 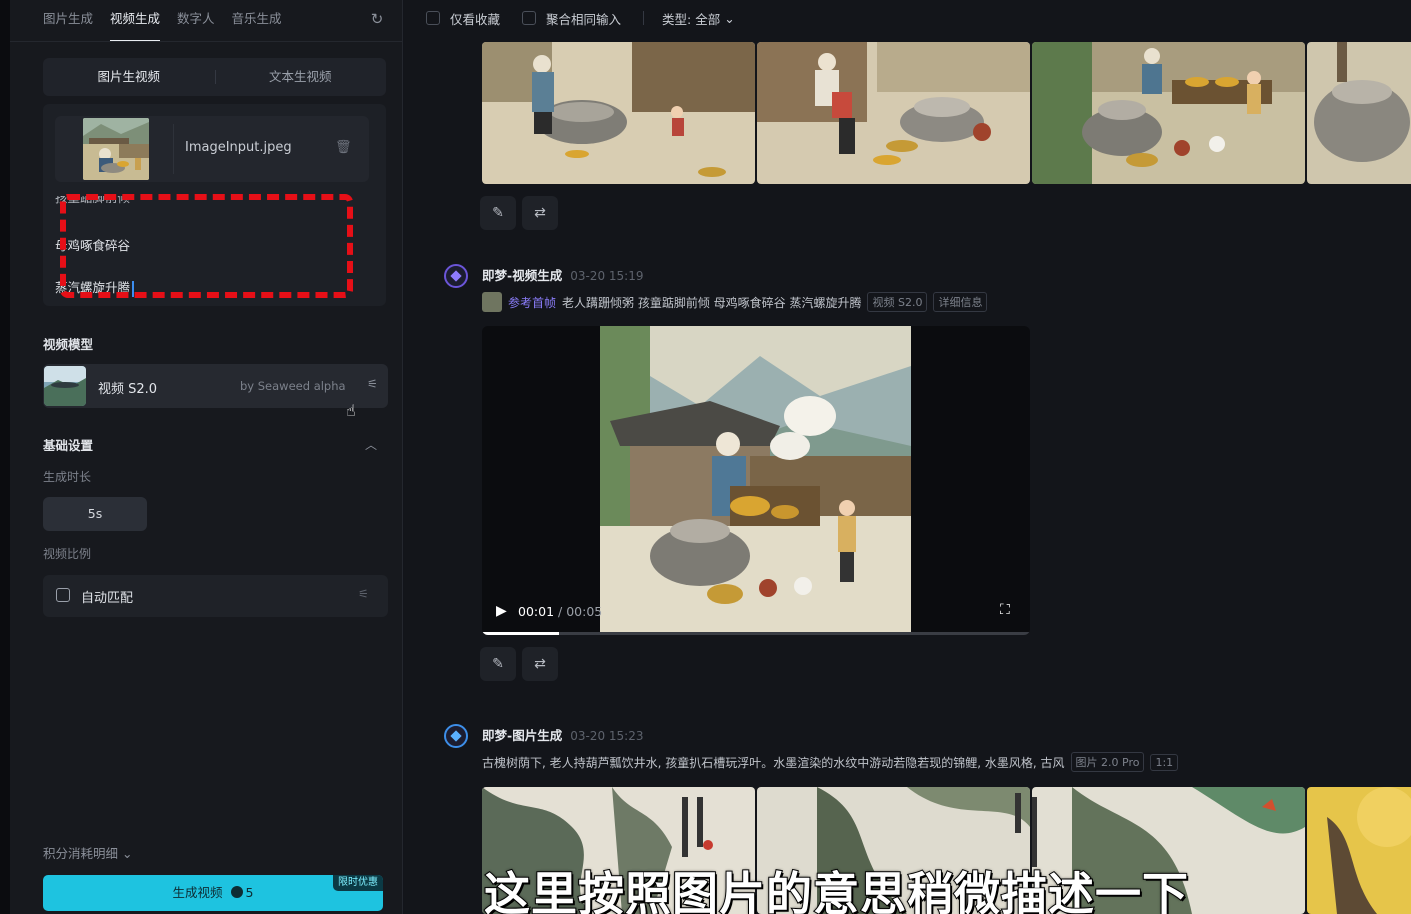 I want to click on generate-label: 生成视频, so click(x=197, y=892).